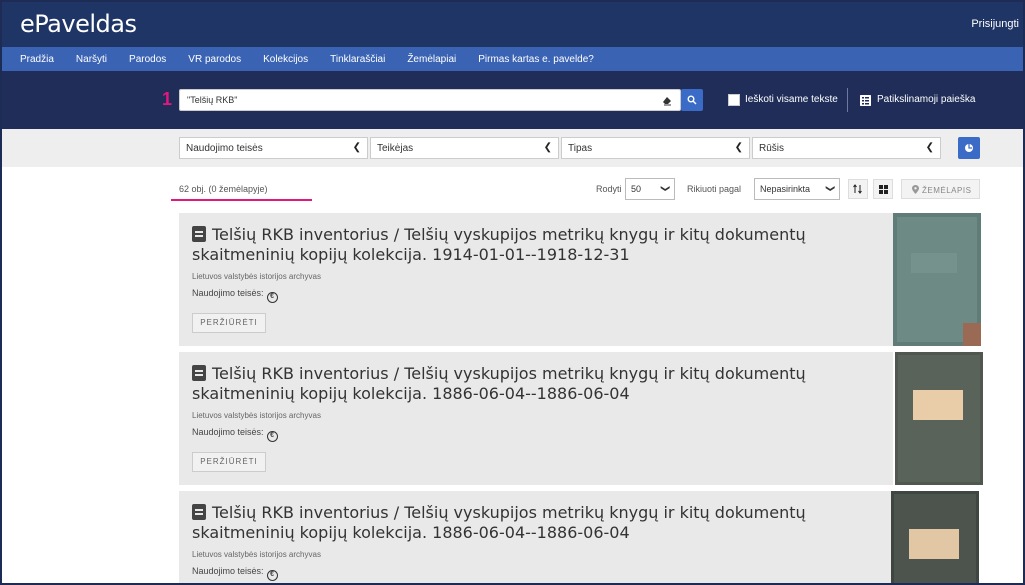 This screenshot has height=585, width=1025. What do you see at coordinates (512, 24) in the screenshot?
I see `top-header: ePaveldas Prisijungti` at bounding box center [512, 24].